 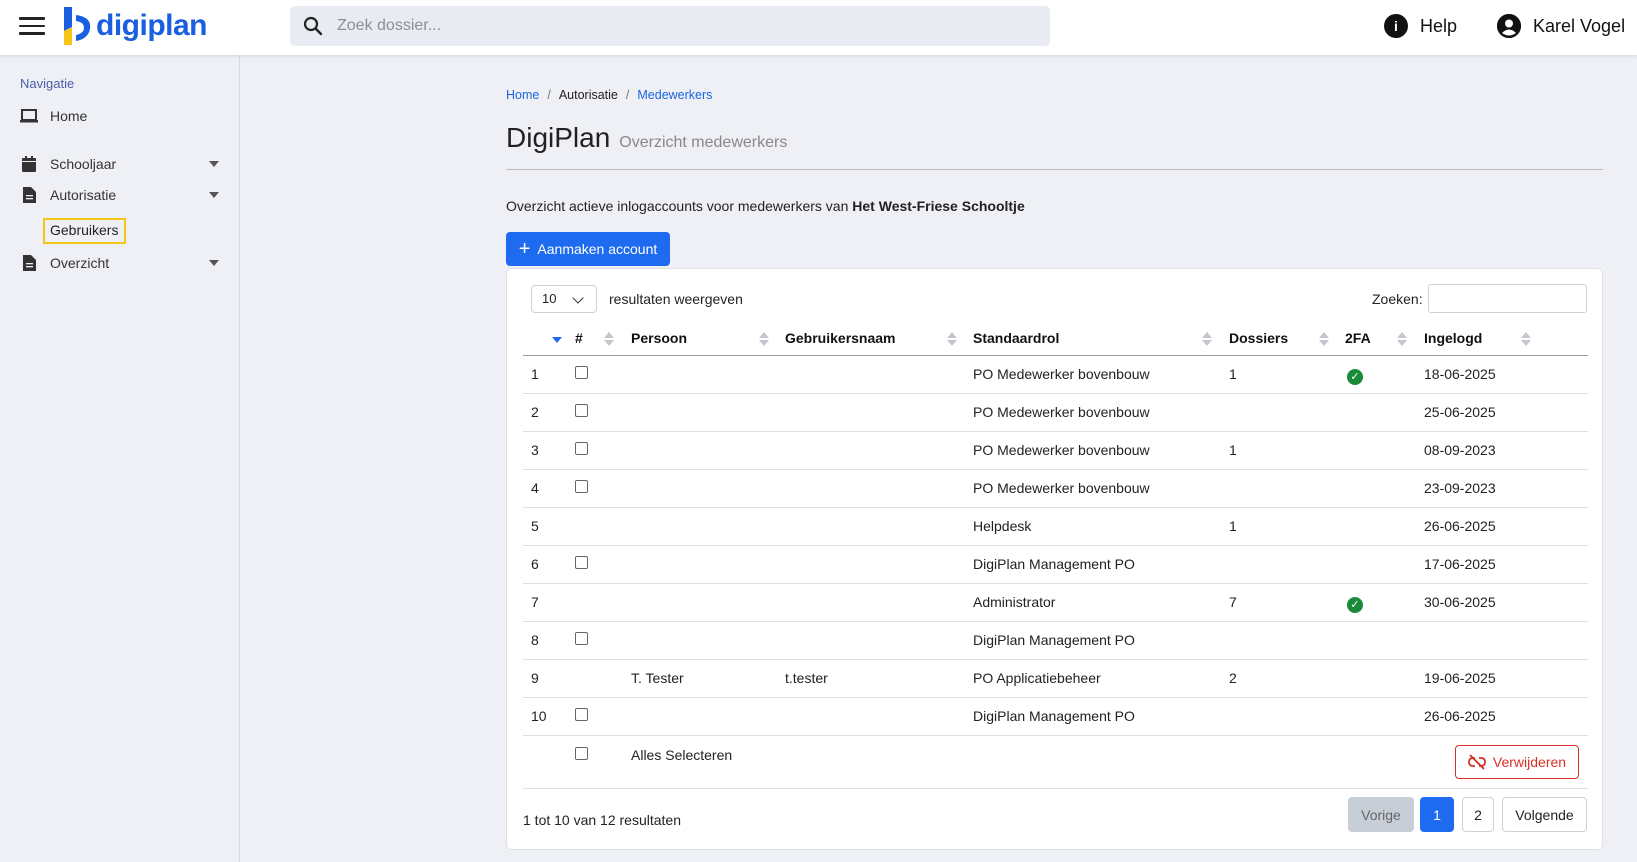 I want to click on sort-desc-icon, so click(x=557, y=340).